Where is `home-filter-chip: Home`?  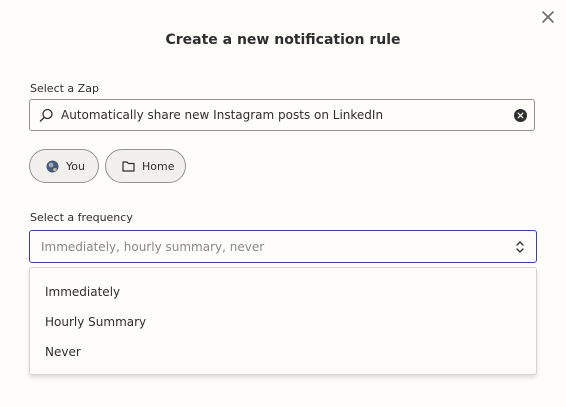 home-filter-chip: Home is located at coordinates (145, 166).